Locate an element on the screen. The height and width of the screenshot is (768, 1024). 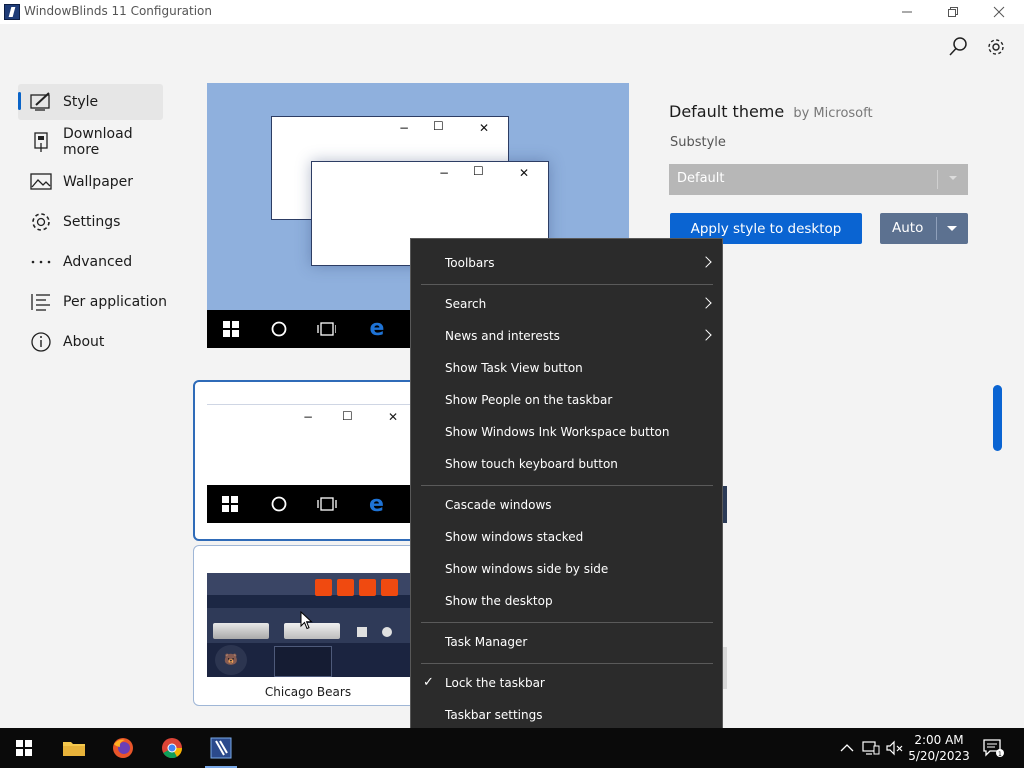
windows-taskbar: 2:00 AM 5/20/2023 1 is located at coordinates (512, 748).